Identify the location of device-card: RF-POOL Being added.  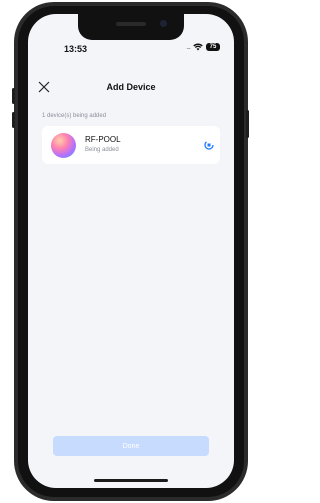
(131, 145).